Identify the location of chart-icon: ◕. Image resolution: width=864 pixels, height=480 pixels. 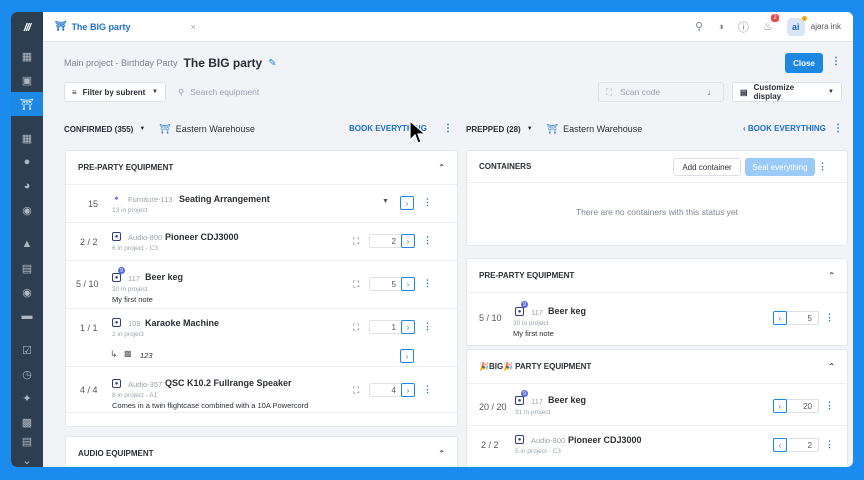
(27, 186).